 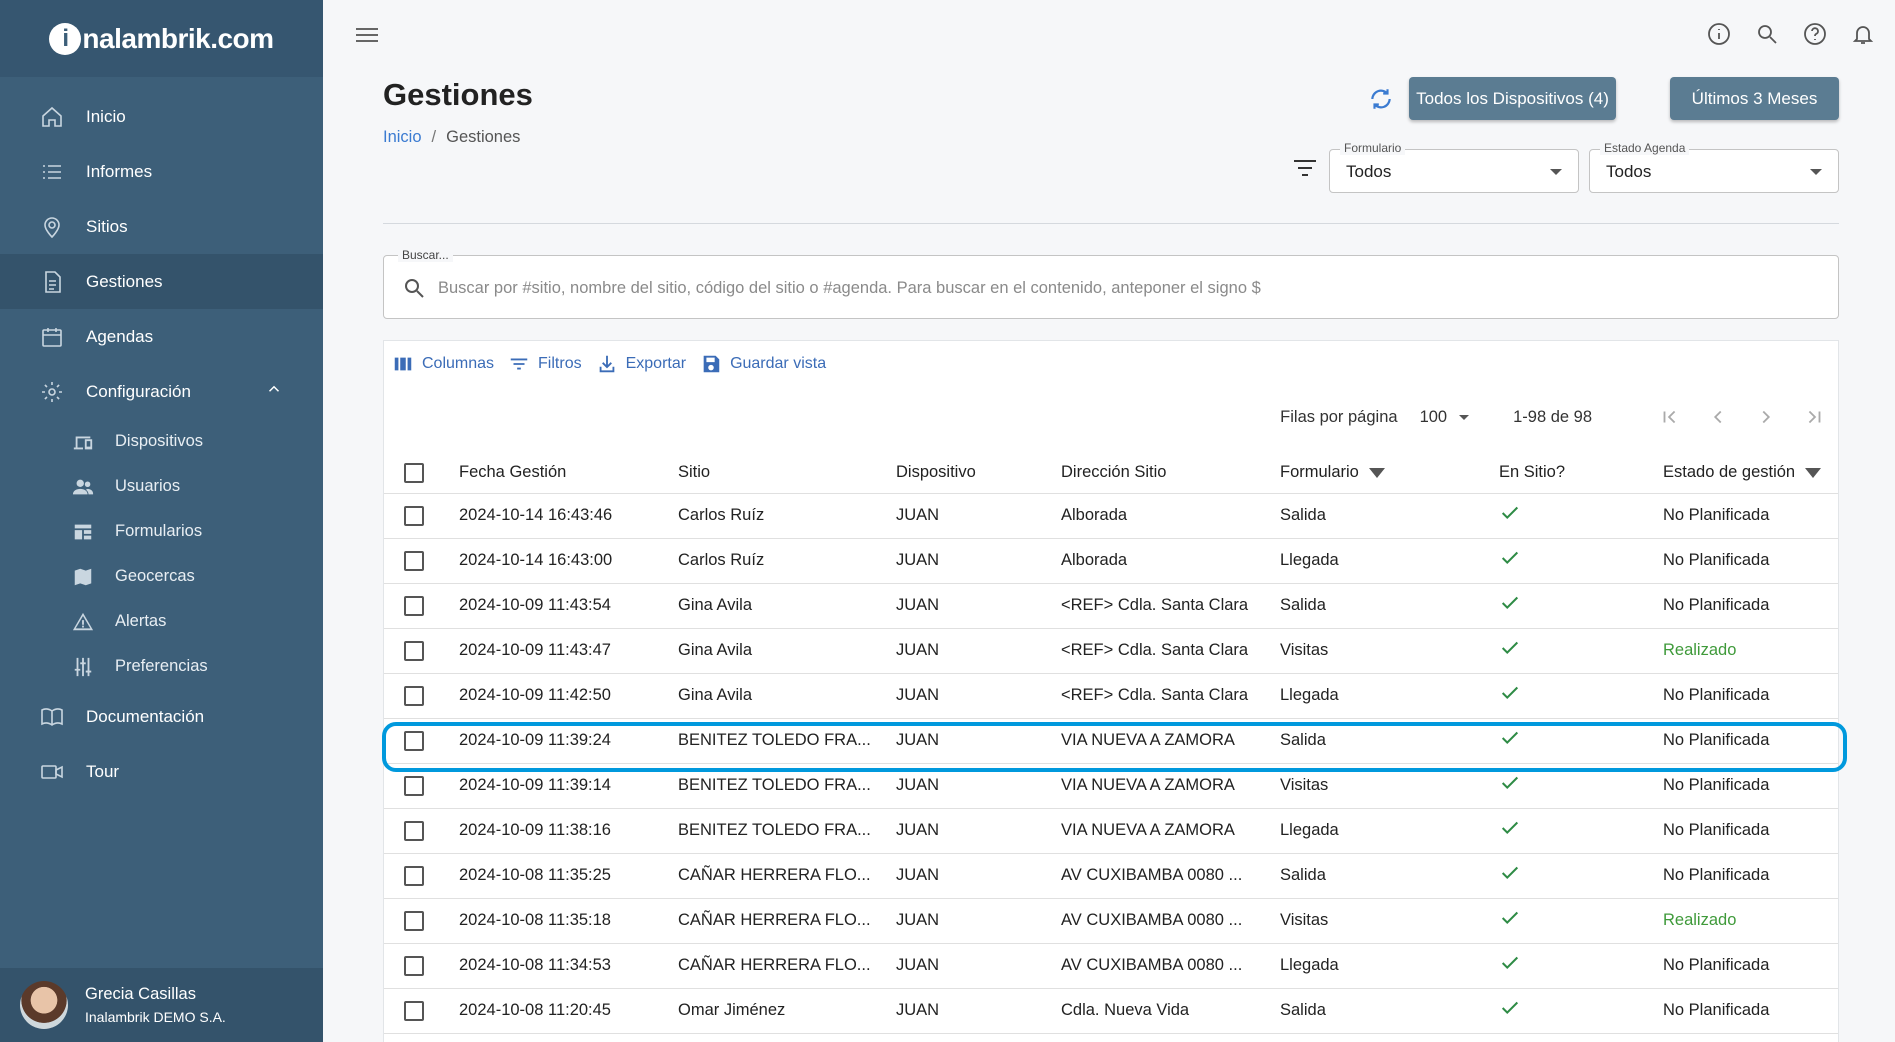 I want to click on cell-fecha: 2024-10-14 16:43:46, so click(x=568, y=516).